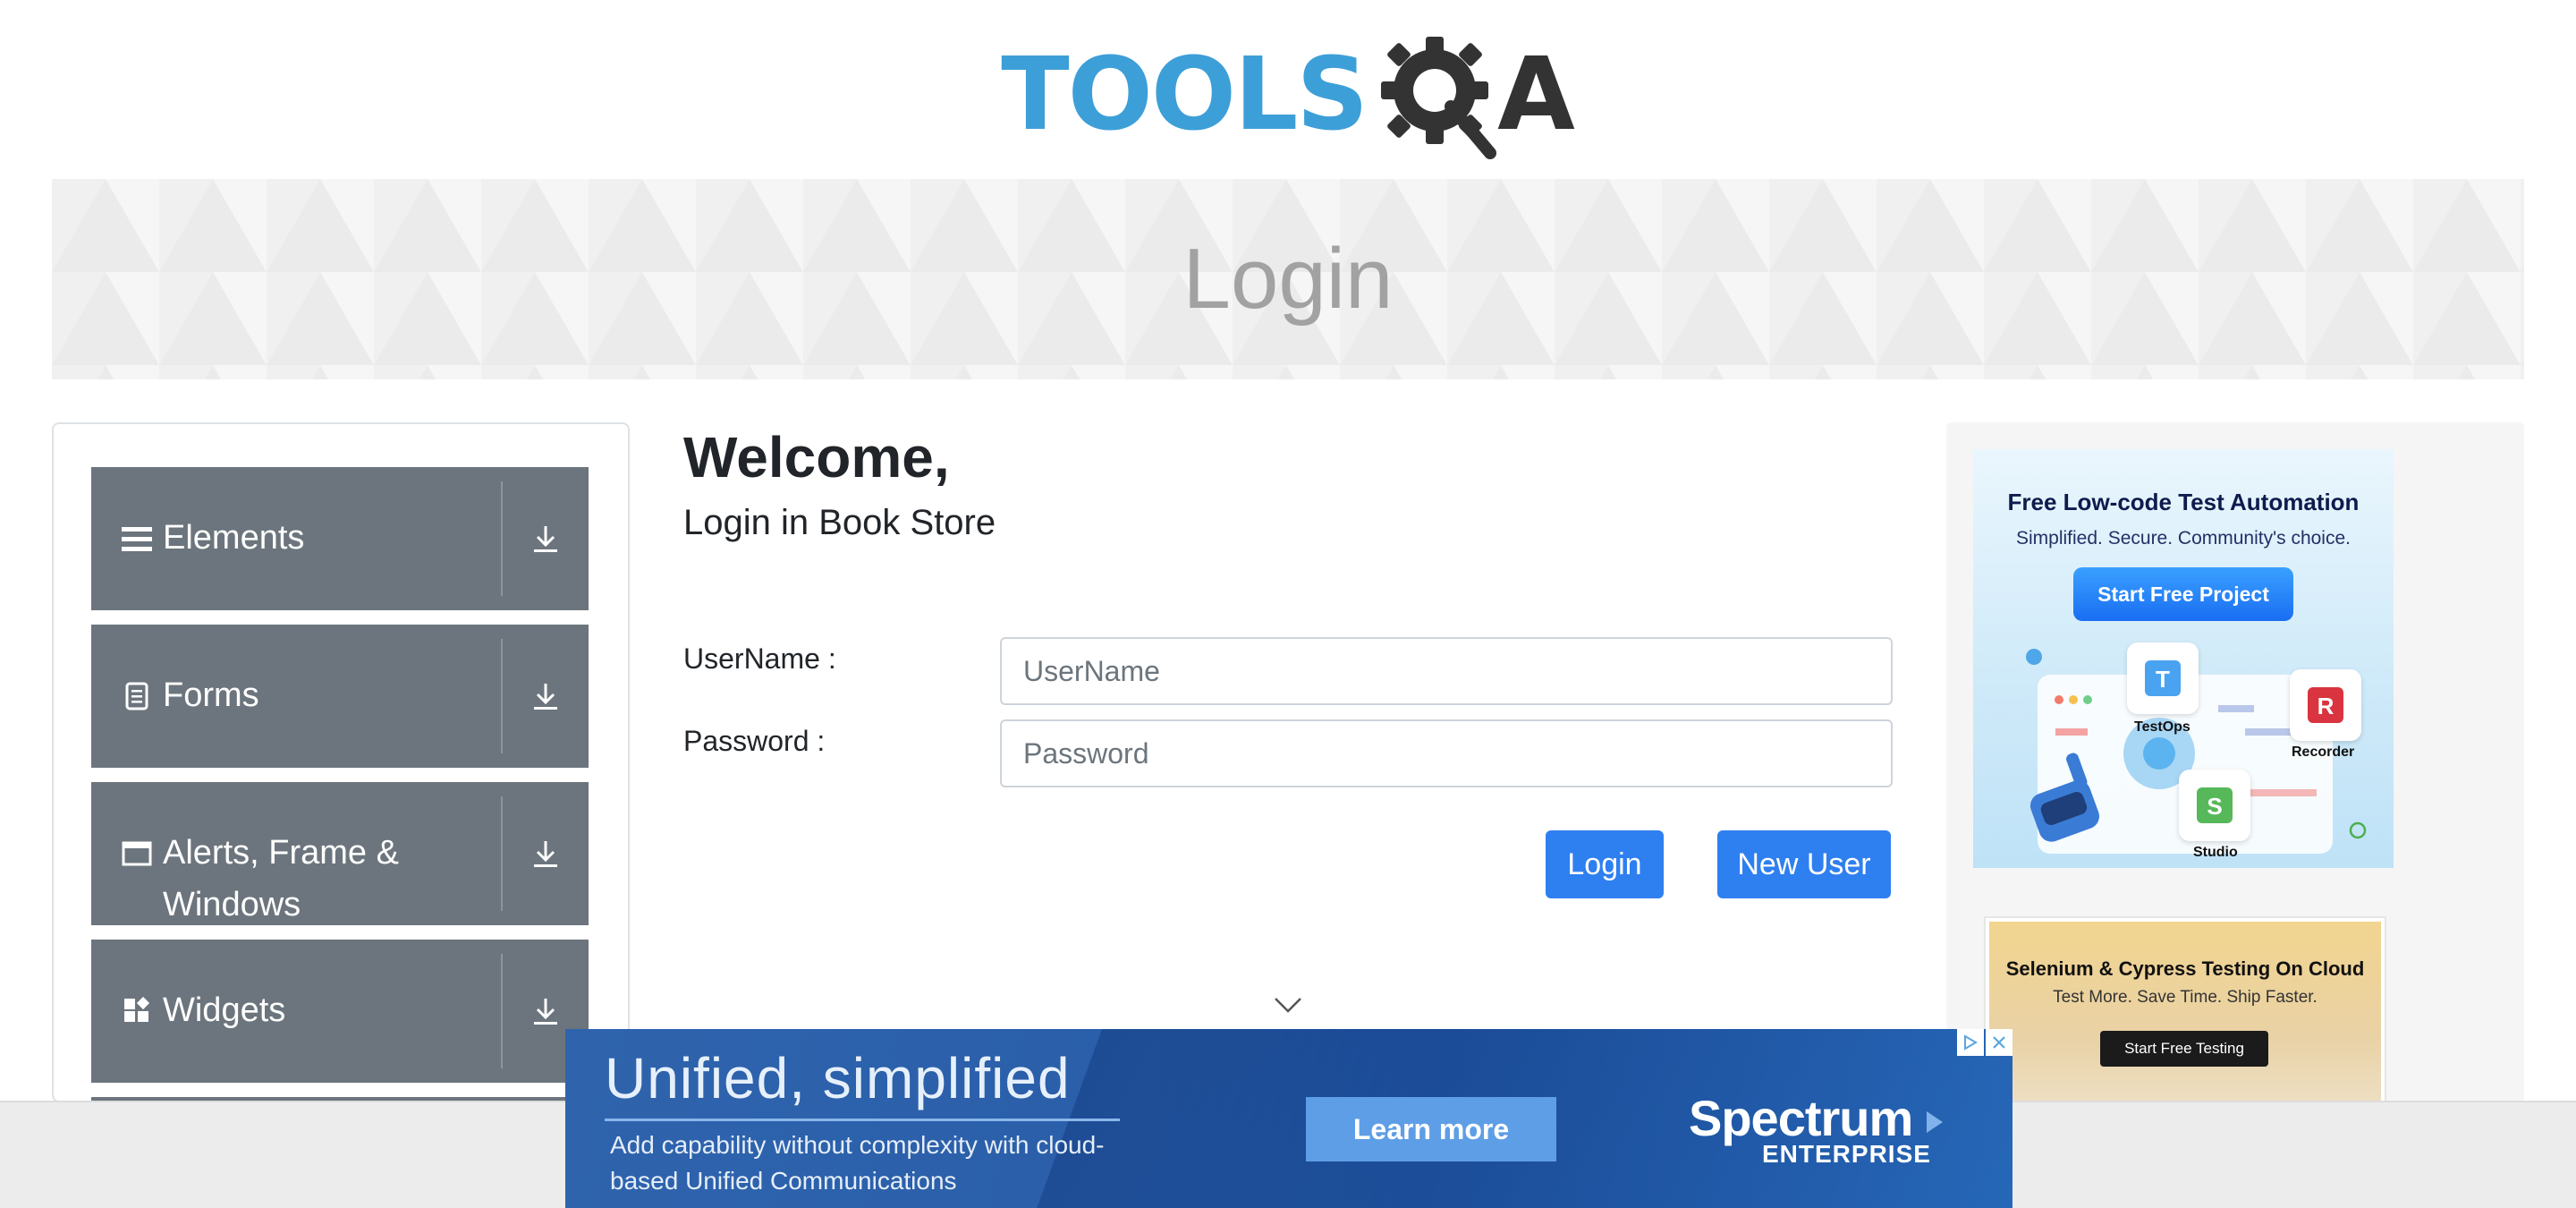 This screenshot has height=1208, width=2576. Describe the element at coordinates (1446, 753) in the screenshot. I see `password-input` at that location.